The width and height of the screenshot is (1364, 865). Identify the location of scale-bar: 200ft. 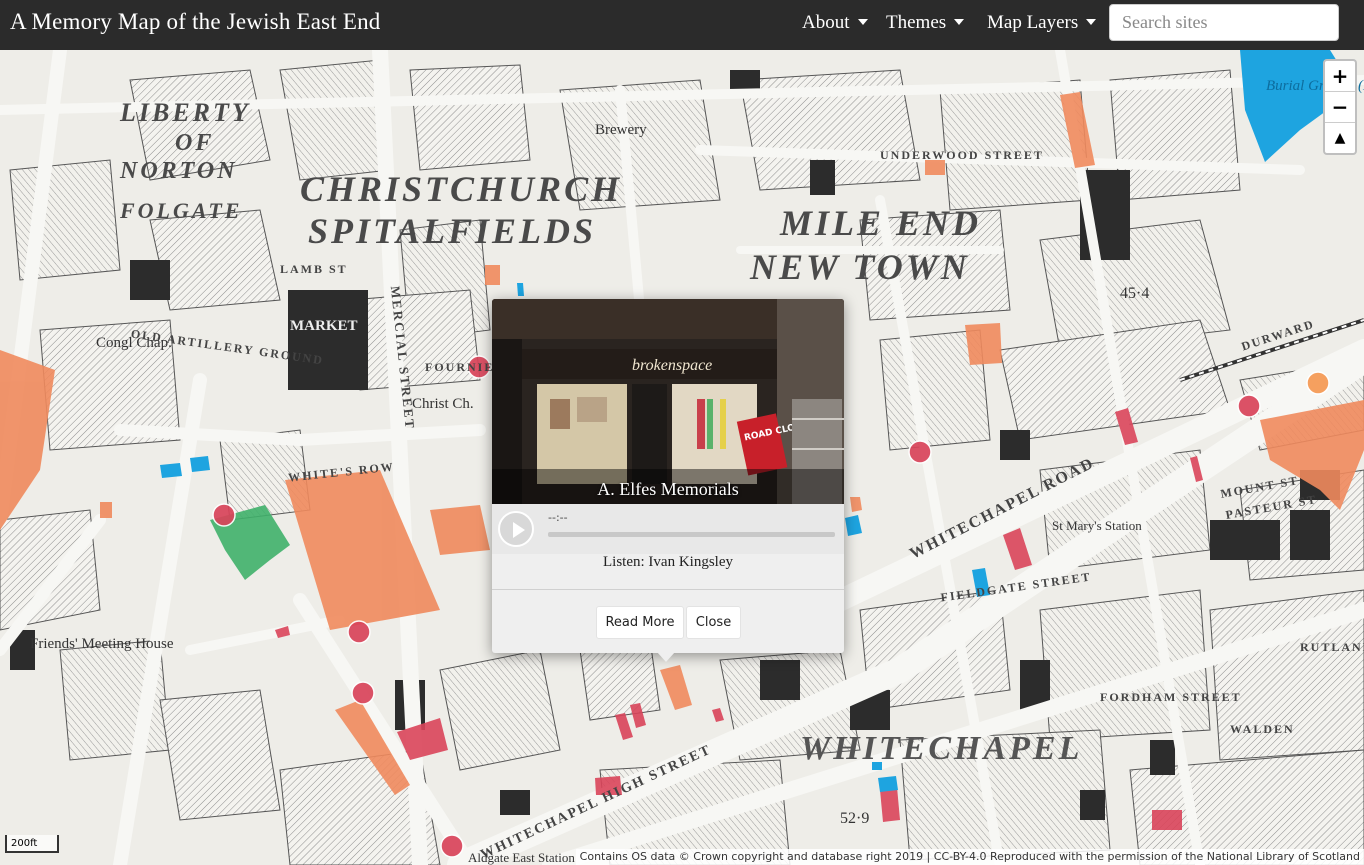
(32, 844).